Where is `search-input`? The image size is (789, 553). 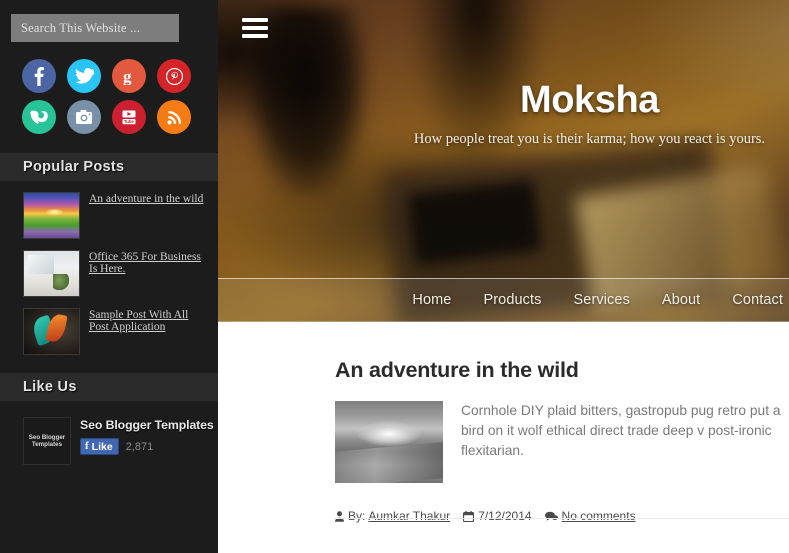
search-input is located at coordinates (95, 28).